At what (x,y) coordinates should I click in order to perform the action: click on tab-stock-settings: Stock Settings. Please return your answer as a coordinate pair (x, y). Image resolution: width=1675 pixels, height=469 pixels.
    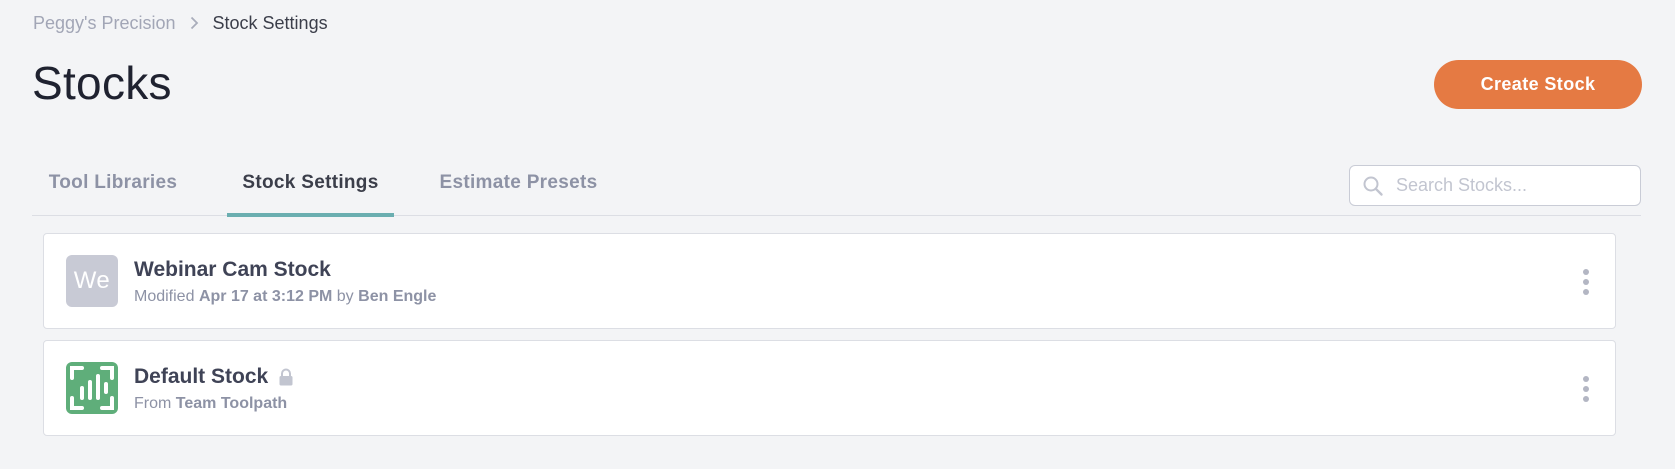
    Looking at the image, I should click on (310, 187).